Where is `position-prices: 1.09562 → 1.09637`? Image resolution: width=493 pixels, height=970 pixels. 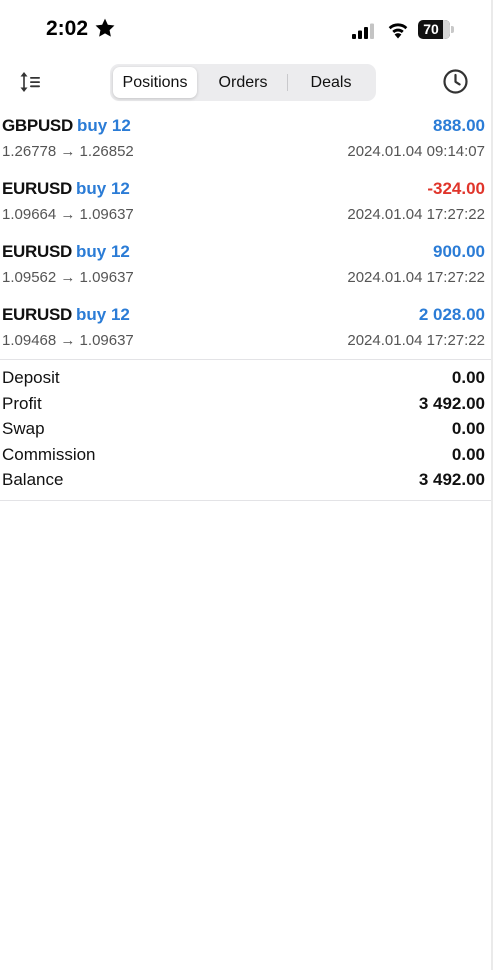
position-prices: 1.09562 → 1.09637 is located at coordinates (68, 277).